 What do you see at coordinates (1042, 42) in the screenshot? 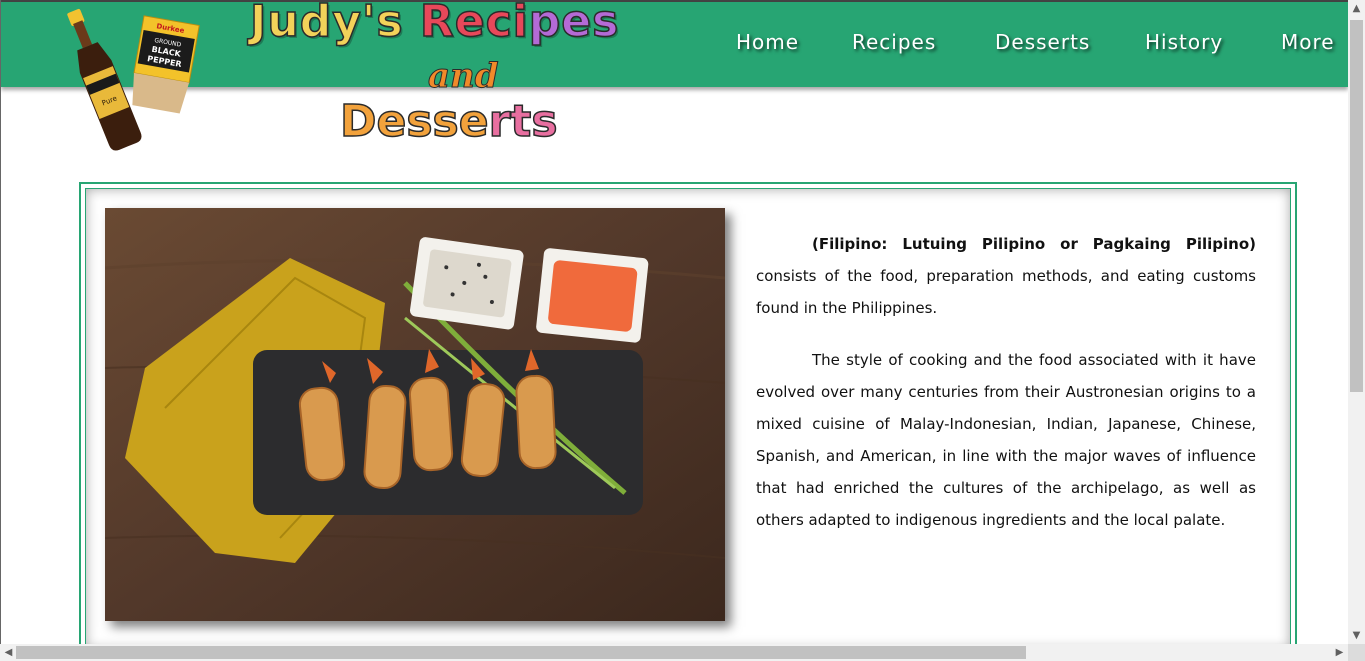
I see `nav-desserts-link: Desserts` at bounding box center [1042, 42].